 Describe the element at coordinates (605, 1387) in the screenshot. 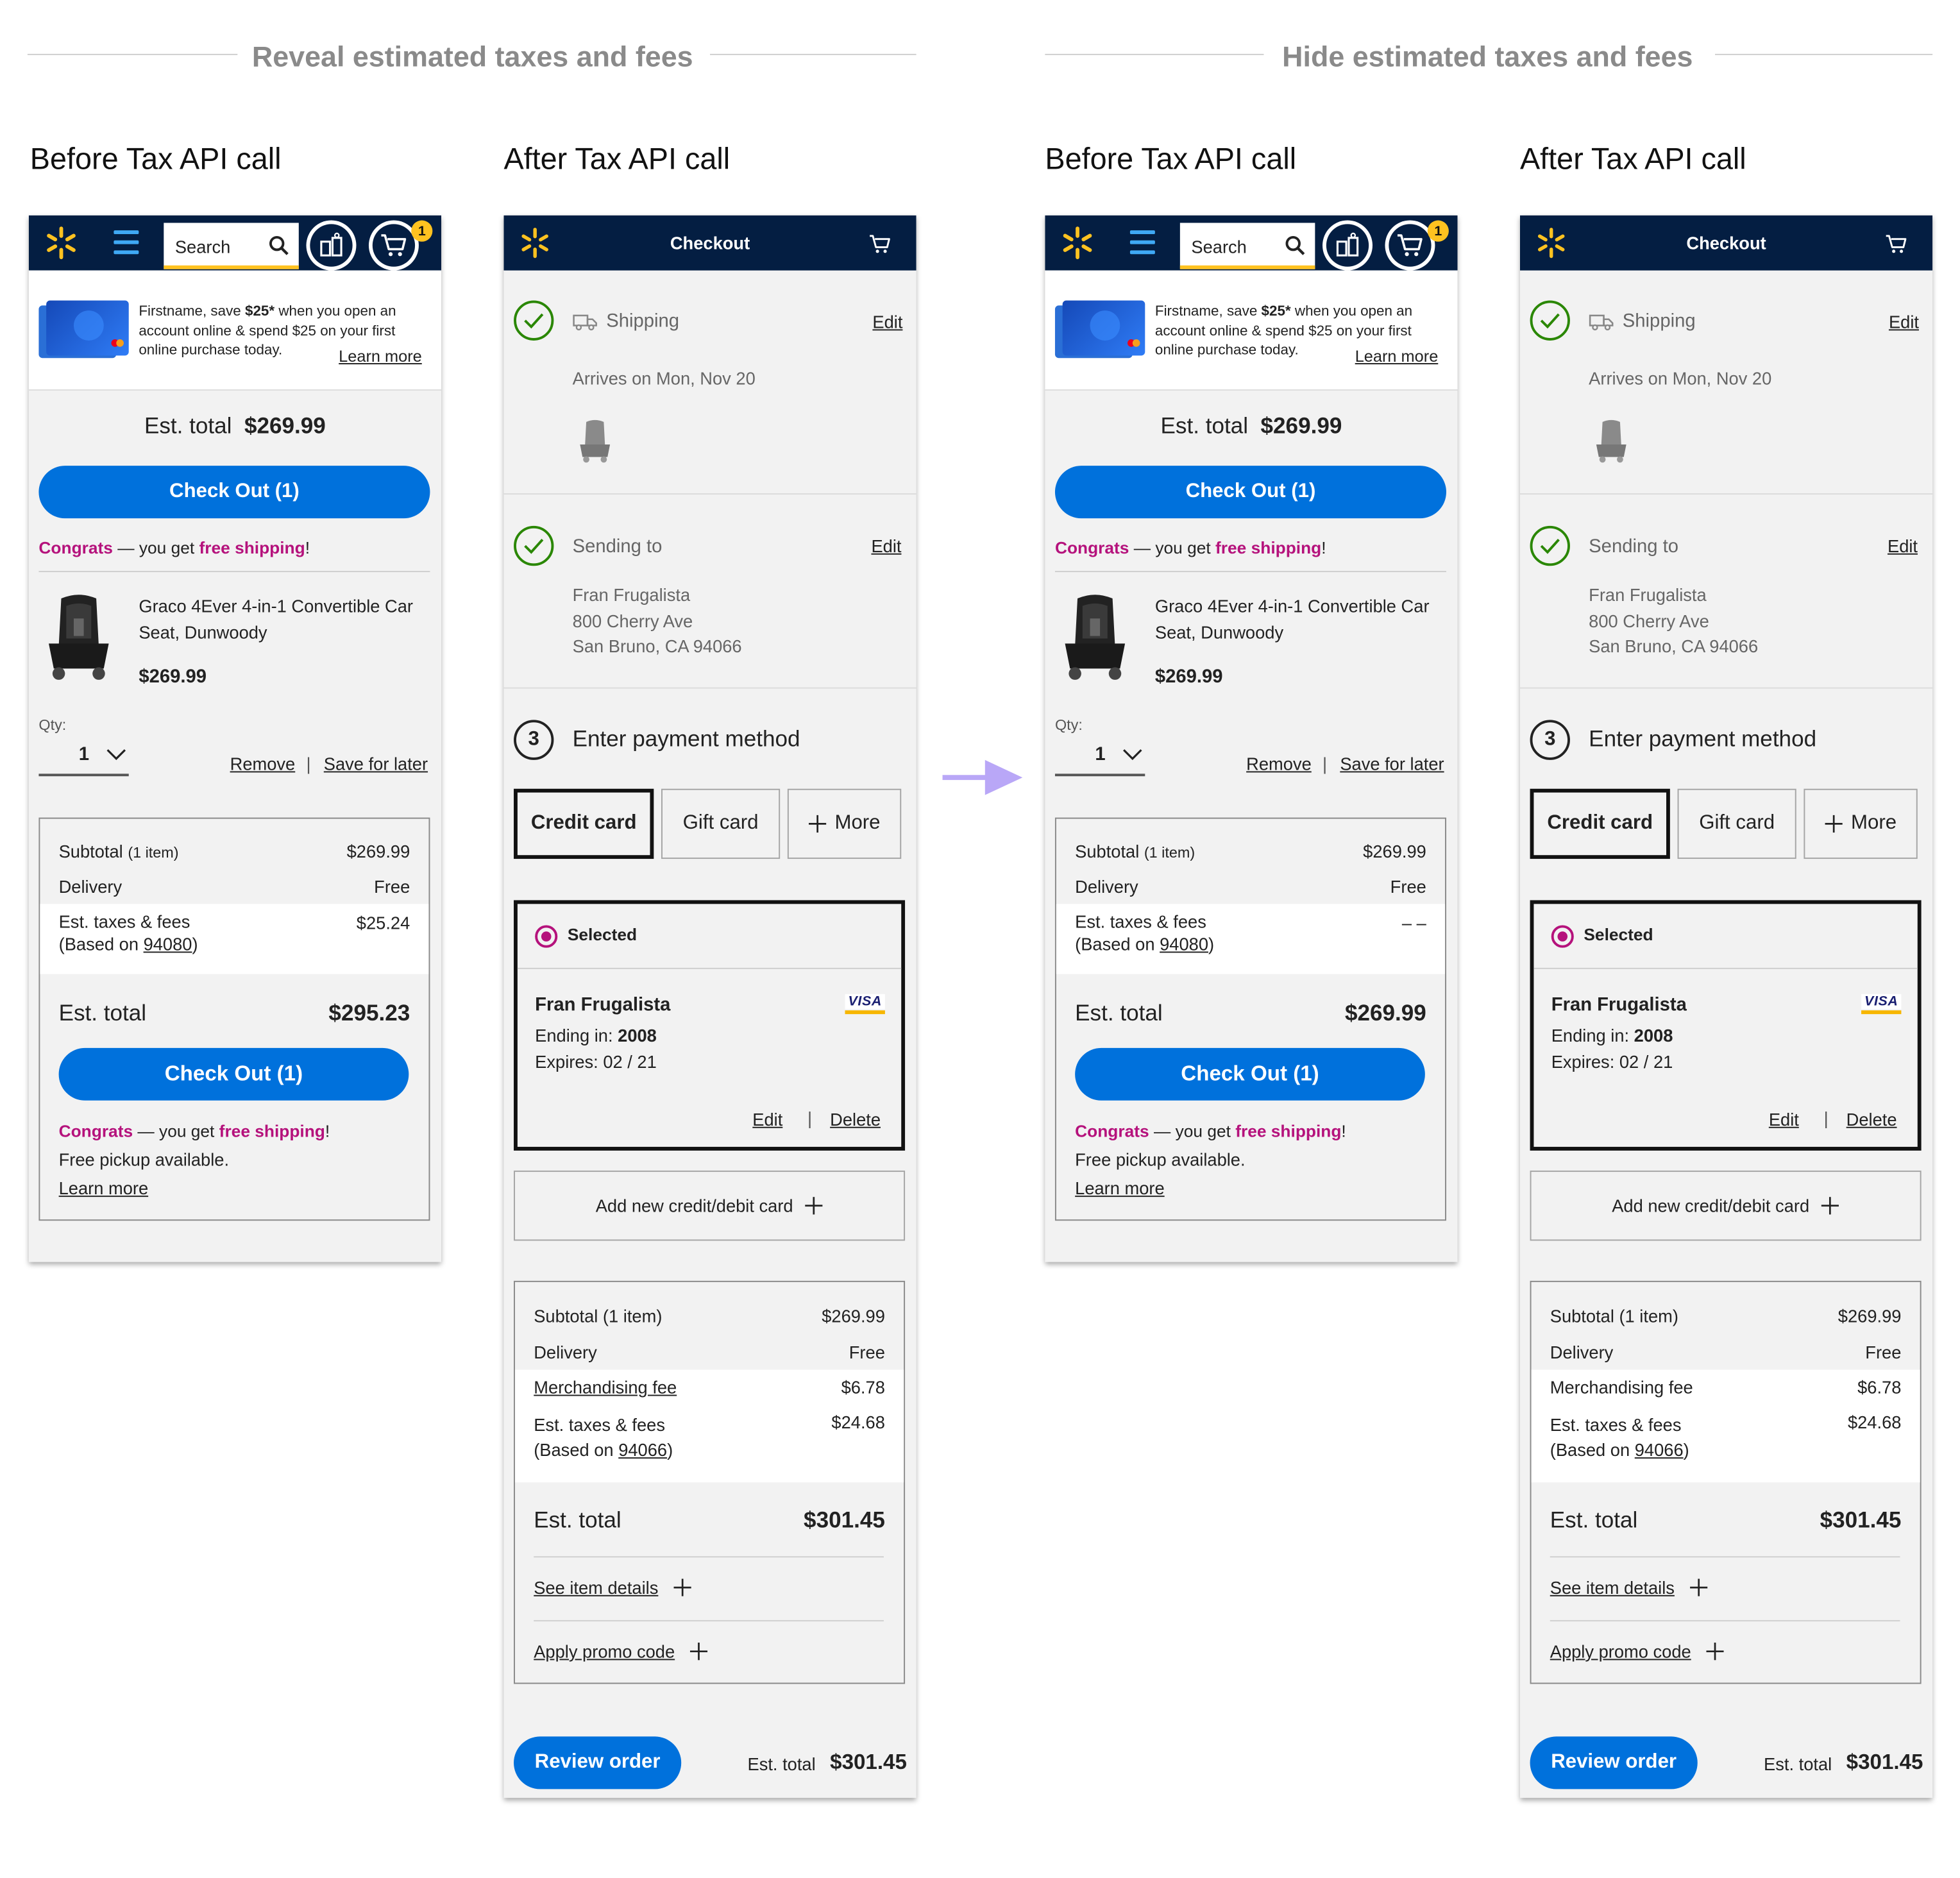

I see `merchandising-fee-label: Merchandising fee` at that location.